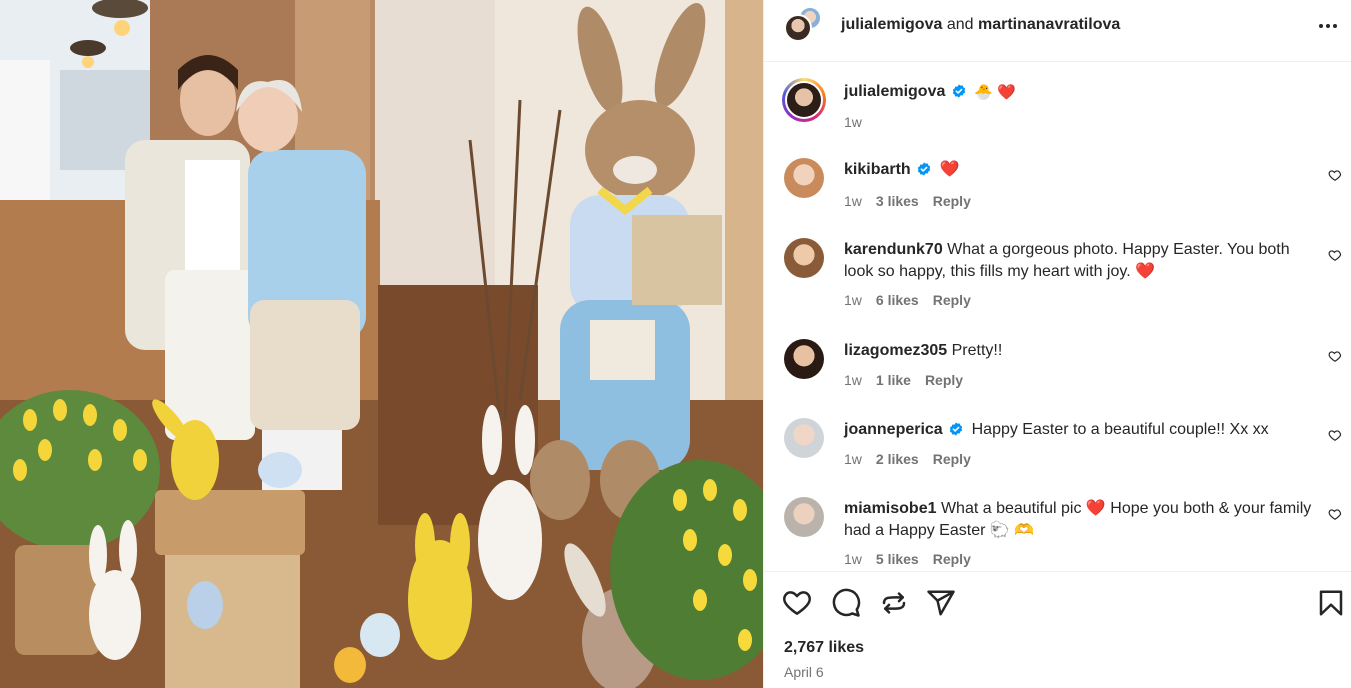 The width and height of the screenshot is (1351, 688). I want to click on comment-meta: 1w 2 likes Reply, so click(907, 459).